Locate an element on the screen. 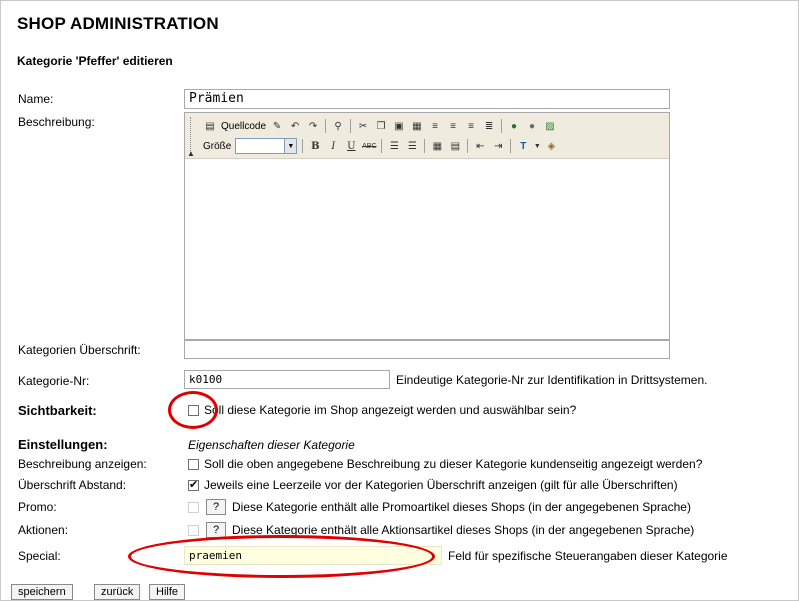 This screenshot has height=601, width=799. heading-input is located at coordinates (427, 349).